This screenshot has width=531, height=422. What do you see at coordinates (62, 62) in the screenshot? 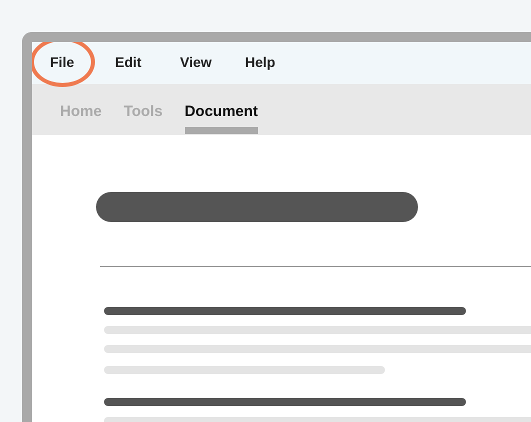
I see `menu-item: File` at bounding box center [62, 62].